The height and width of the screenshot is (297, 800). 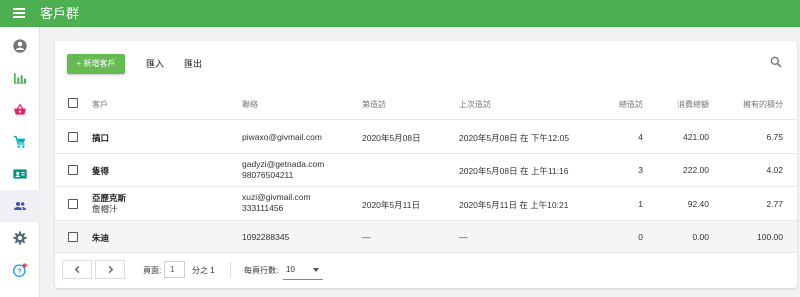 What do you see at coordinates (282, 137) in the screenshot?
I see `customer-email: piwaxo@givmail.com` at bounding box center [282, 137].